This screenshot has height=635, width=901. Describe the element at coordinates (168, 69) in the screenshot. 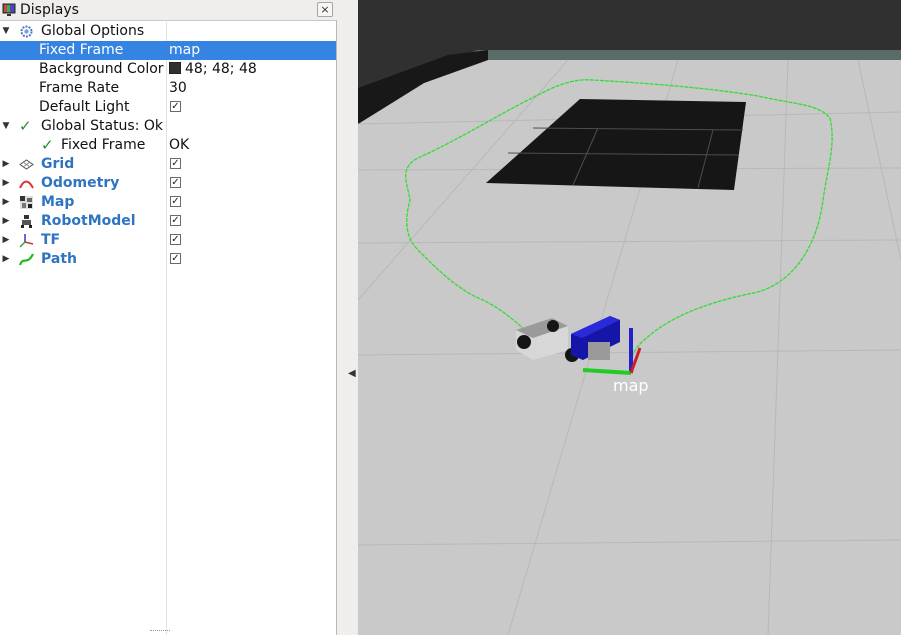

I see `tree-row-background-color: Background Color 48; 48; 48` at that location.